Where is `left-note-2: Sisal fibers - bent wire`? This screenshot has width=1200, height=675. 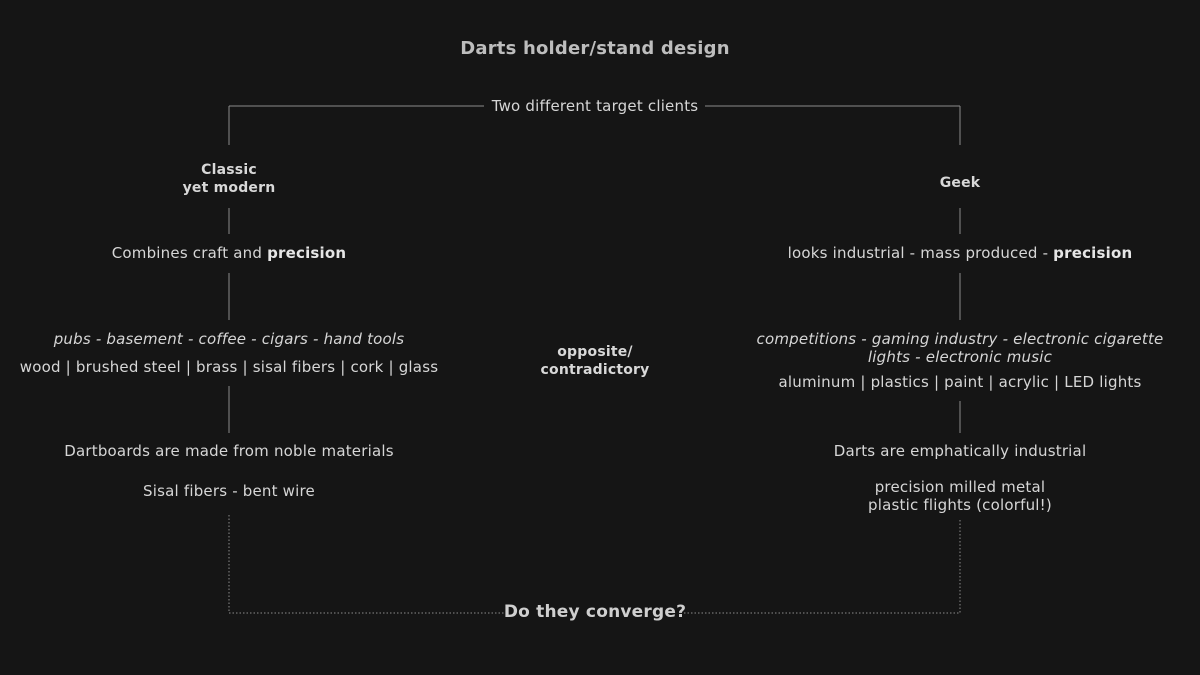 left-note-2: Sisal fibers - bent wire is located at coordinates (229, 491).